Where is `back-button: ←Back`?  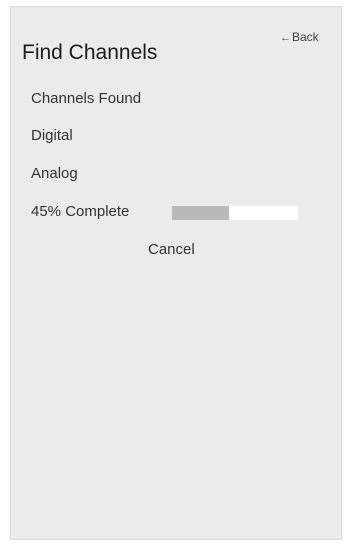
back-button: ←Back is located at coordinates (299, 37).